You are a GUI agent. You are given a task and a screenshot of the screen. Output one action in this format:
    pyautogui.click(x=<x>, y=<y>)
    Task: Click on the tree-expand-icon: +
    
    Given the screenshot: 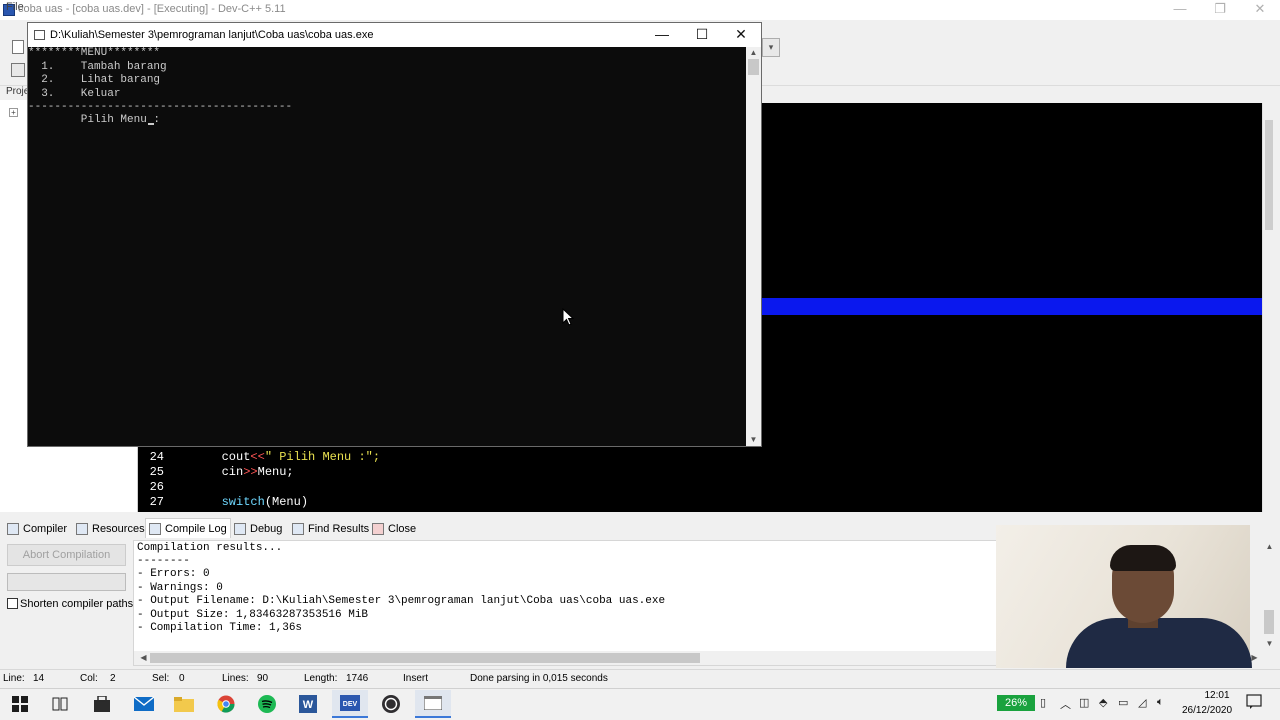 What is the action you would take?
    pyautogui.click(x=13, y=112)
    